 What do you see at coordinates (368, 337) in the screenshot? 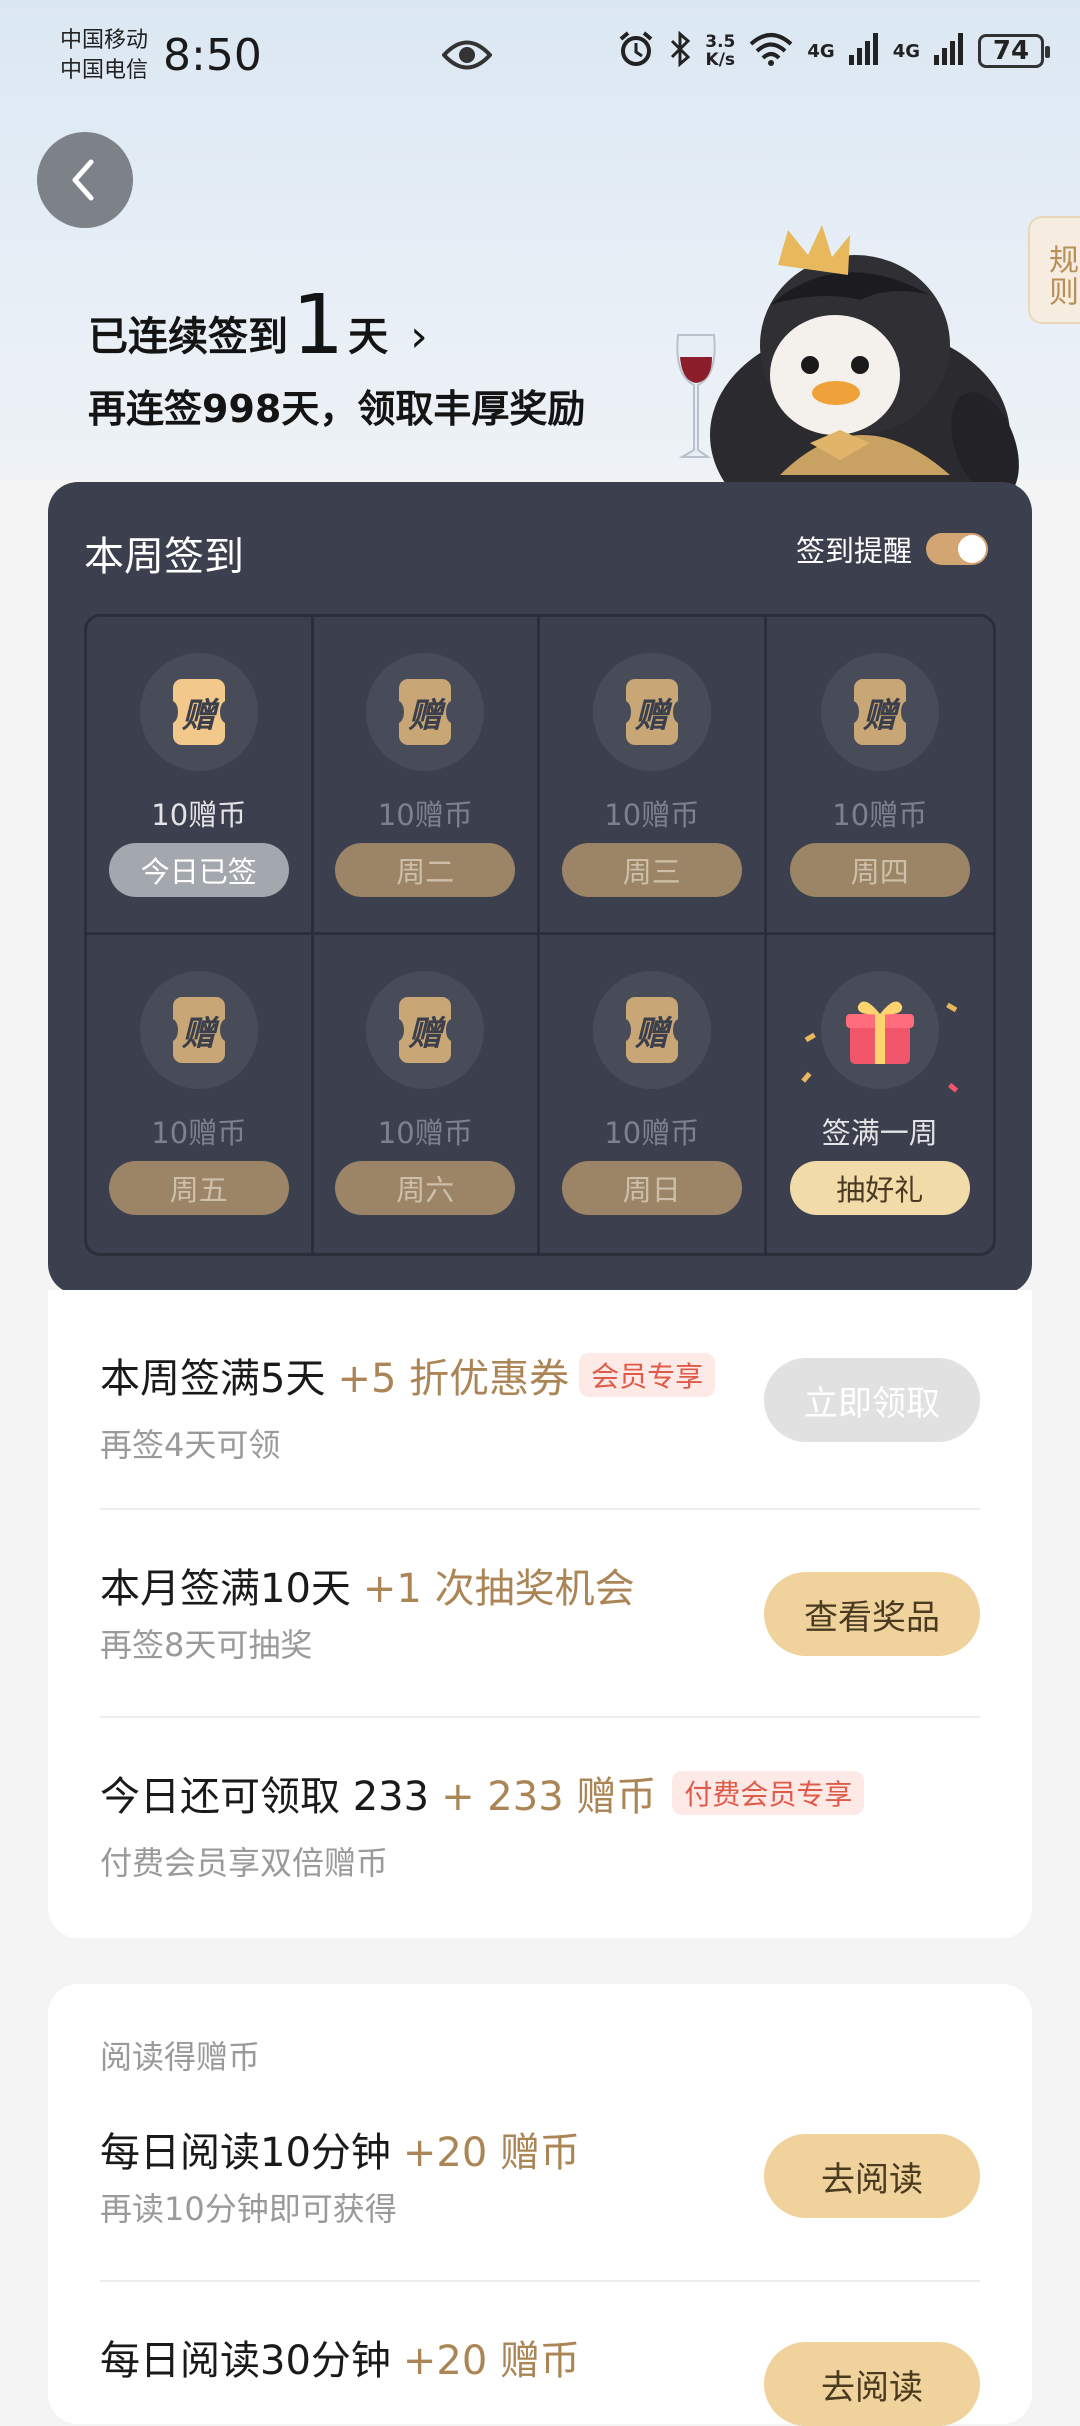
I see `streak-suffix: 天` at bounding box center [368, 337].